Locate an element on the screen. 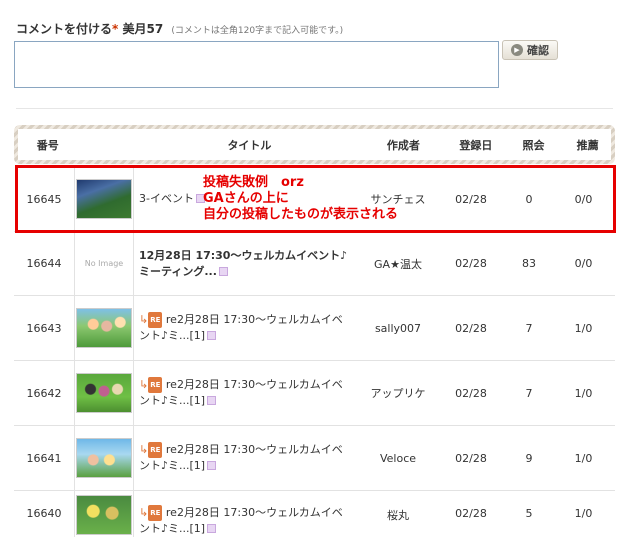  header-recommend: 推薦 is located at coordinates (587, 145).